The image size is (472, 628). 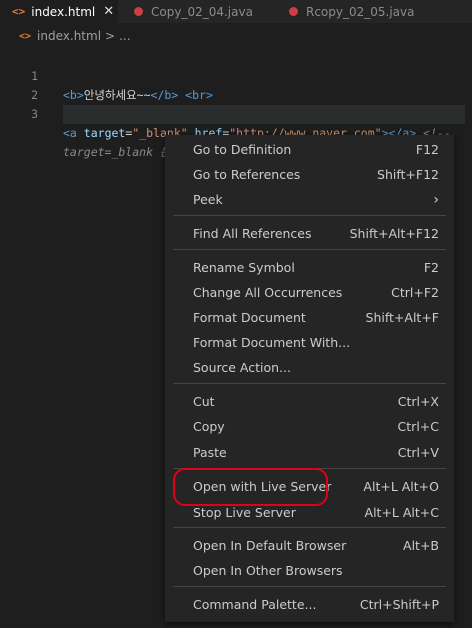 What do you see at coordinates (309, 426) in the screenshot?
I see `menu-item-copy: Copy Ctrl+C` at bounding box center [309, 426].